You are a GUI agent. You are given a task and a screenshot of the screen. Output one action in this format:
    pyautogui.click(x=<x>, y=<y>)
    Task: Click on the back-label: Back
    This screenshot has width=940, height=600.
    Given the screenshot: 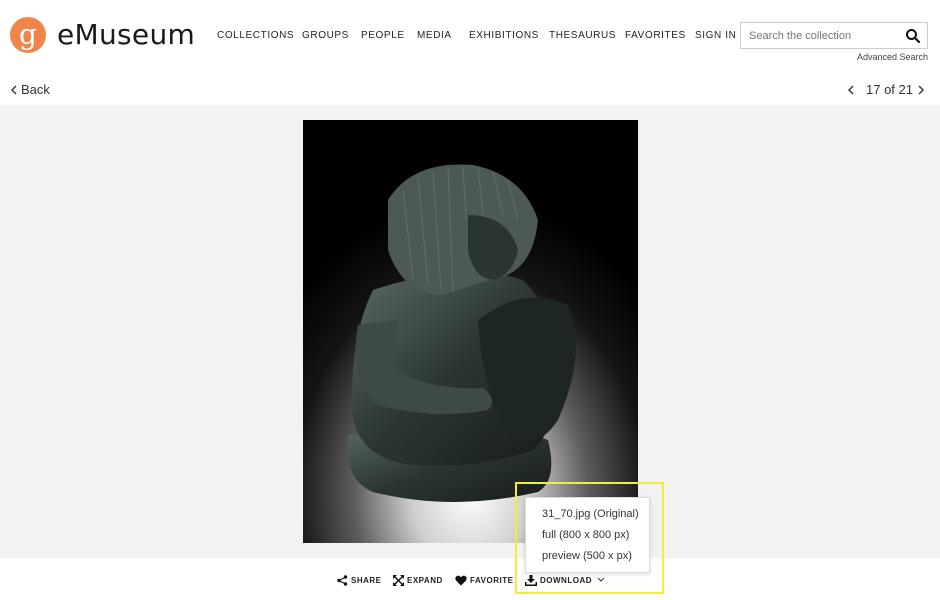 What is the action you would take?
    pyautogui.click(x=35, y=89)
    